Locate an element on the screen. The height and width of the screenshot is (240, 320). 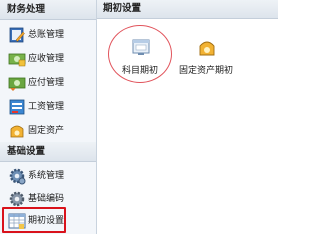
sidebar-item-opening-settings: 期初设置 is located at coordinates (48, 220).